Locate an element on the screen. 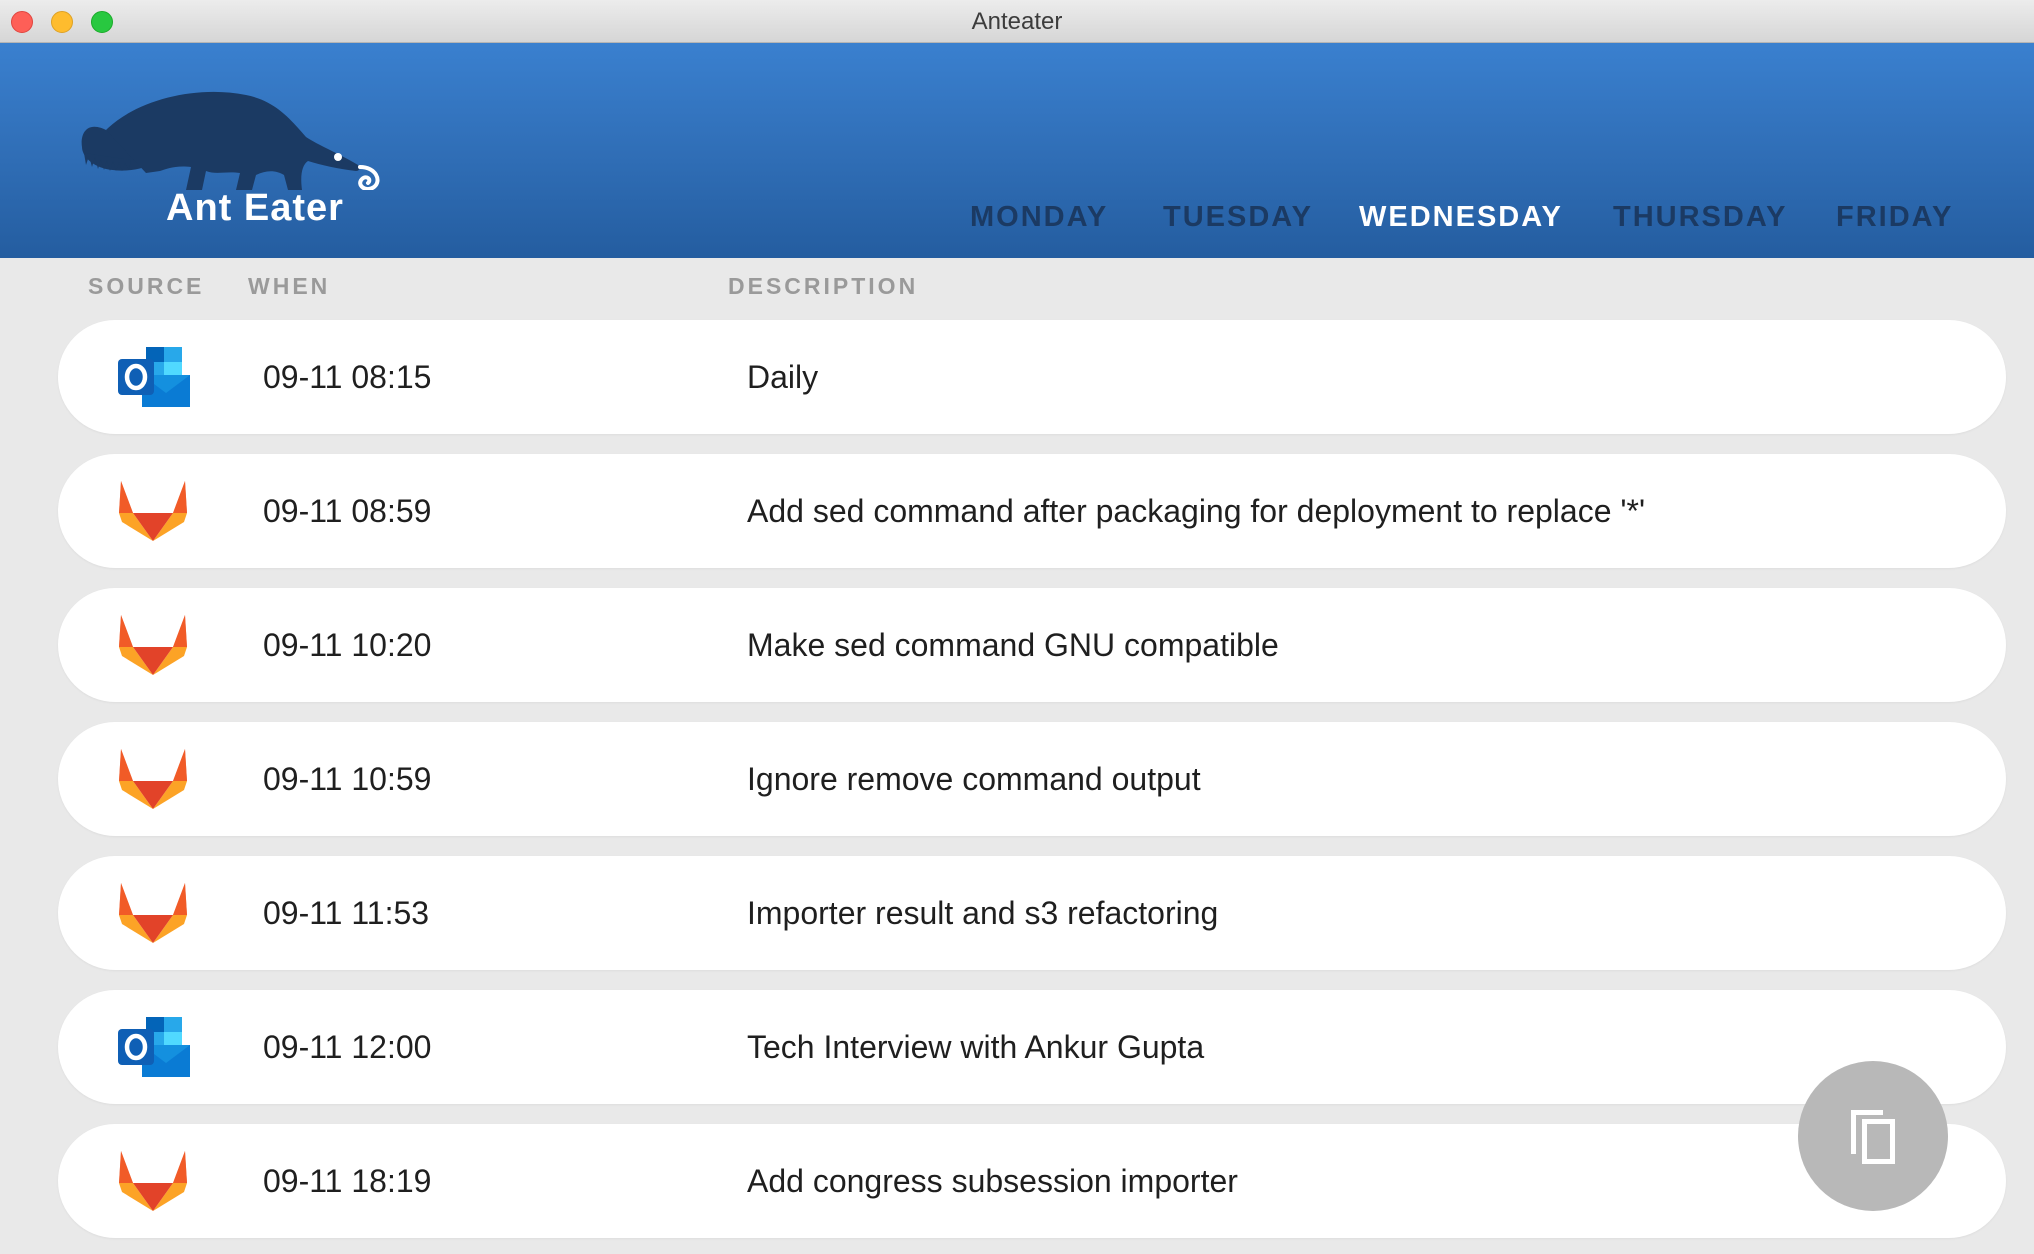  event-description: Importer result and s3 refactoring is located at coordinates (983, 913).